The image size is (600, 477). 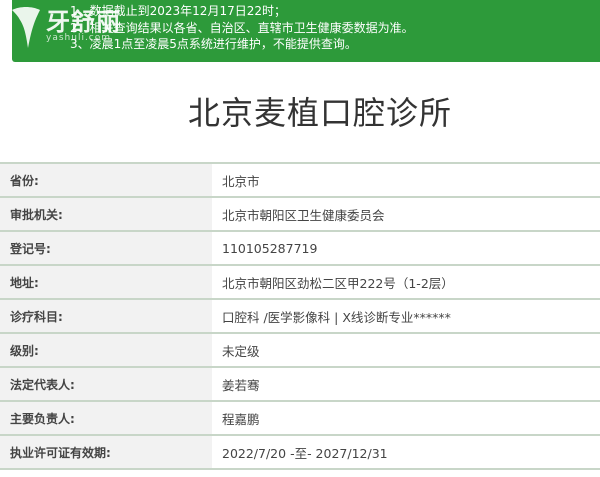 What do you see at coordinates (26, 27) in the screenshot?
I see `tooth-logo-icon` at bounding box center [26, 27].